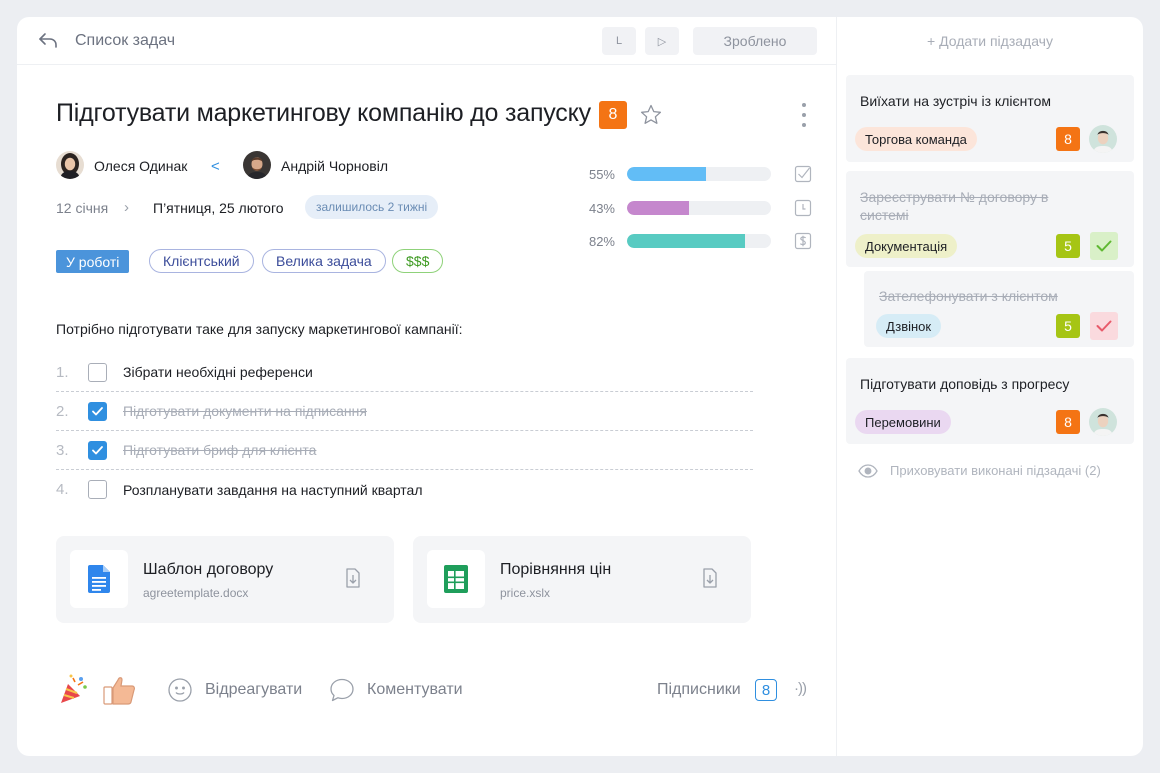 This screenshot has height=773, width=1160. What do you see at coordinates (126, 207) in the screenshot?
I see `date-arrow-icon: ›` at bounding box center [126, 207].